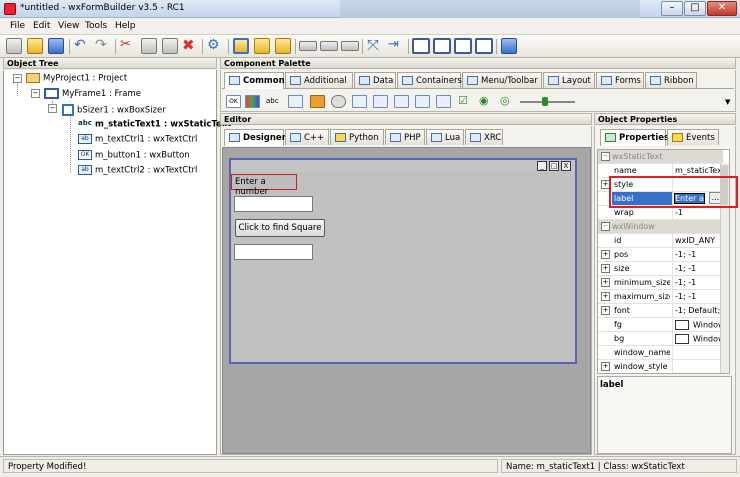 The height and width of the screenshot is (477, 740). Describe the element at coordinates (170, 46) in the screenshot. I see `paste-icon` at that location.